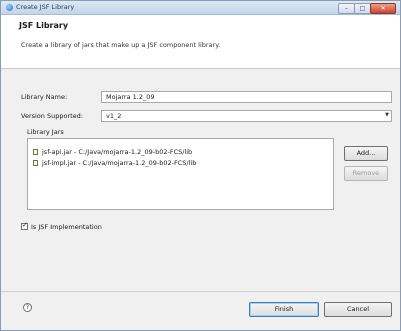 This screenshot has height=331, width=401. What do you see at coordinates (114, 116) in the screenshot?
I see `version-supported-value: v1_2` at bounding box center [114, 116].